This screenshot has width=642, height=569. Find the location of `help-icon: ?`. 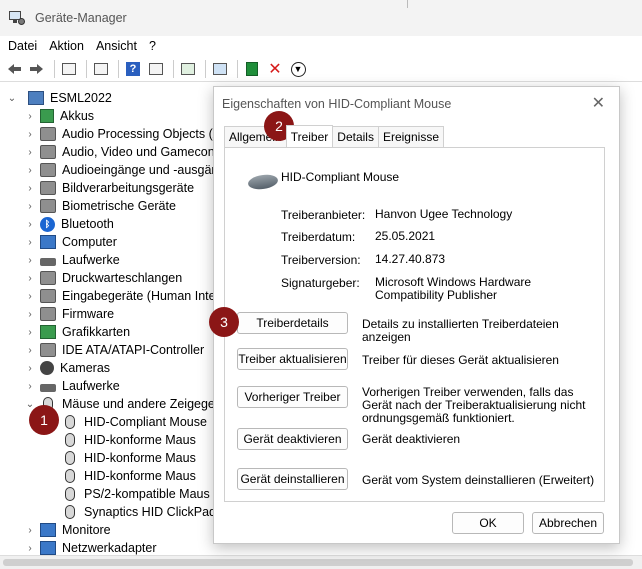

help-icon: ? is located at coordinates (133, 69).